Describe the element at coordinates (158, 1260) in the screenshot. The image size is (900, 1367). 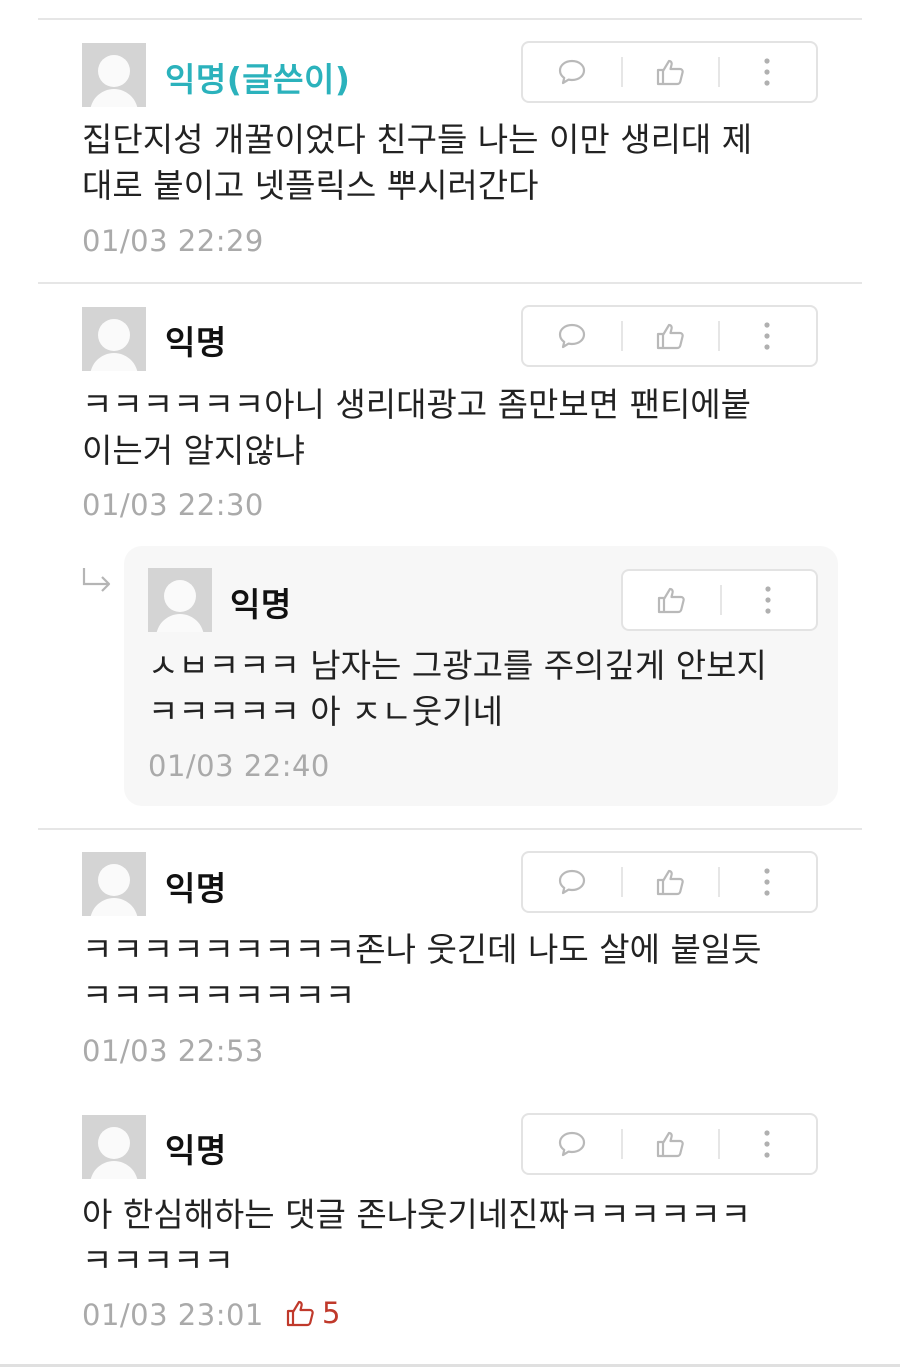
I see `comment-text: ㅋㅋㅋㅋㅋ` at that location.